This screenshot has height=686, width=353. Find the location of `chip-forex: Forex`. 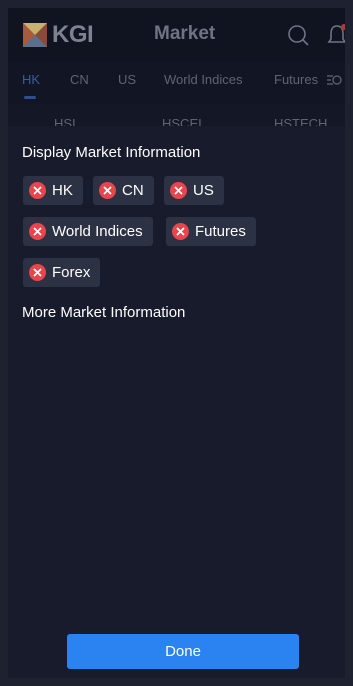

chip-forex: Forex is located at coordinates (62, 272).